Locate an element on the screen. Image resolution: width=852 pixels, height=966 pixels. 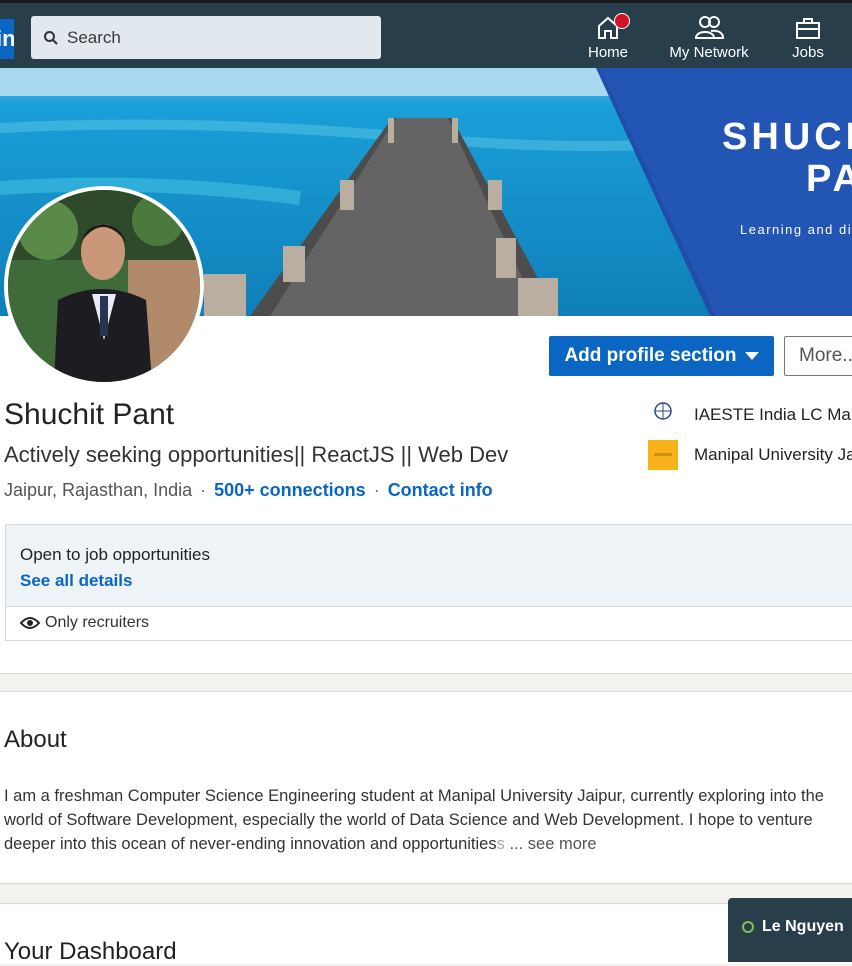
banner-title: SHUCHIT PANT is located at coordinates (787, 158).